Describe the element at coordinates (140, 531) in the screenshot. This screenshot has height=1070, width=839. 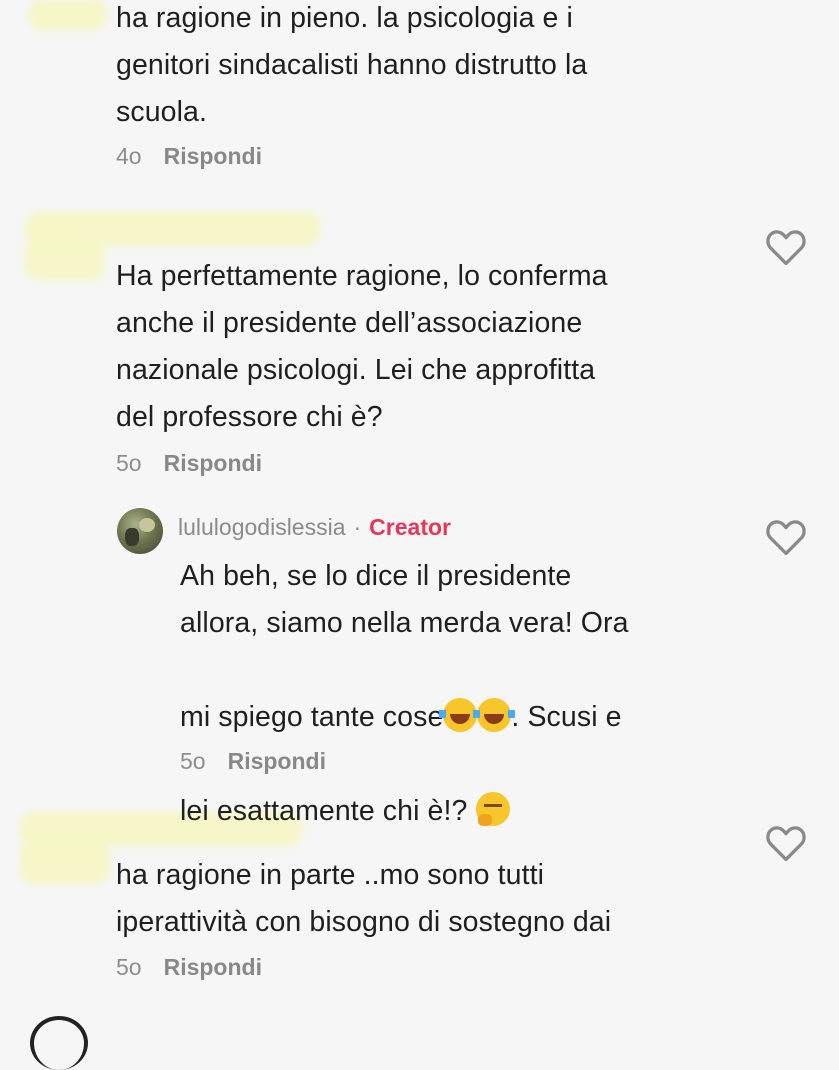
I see `avatar` at that location.